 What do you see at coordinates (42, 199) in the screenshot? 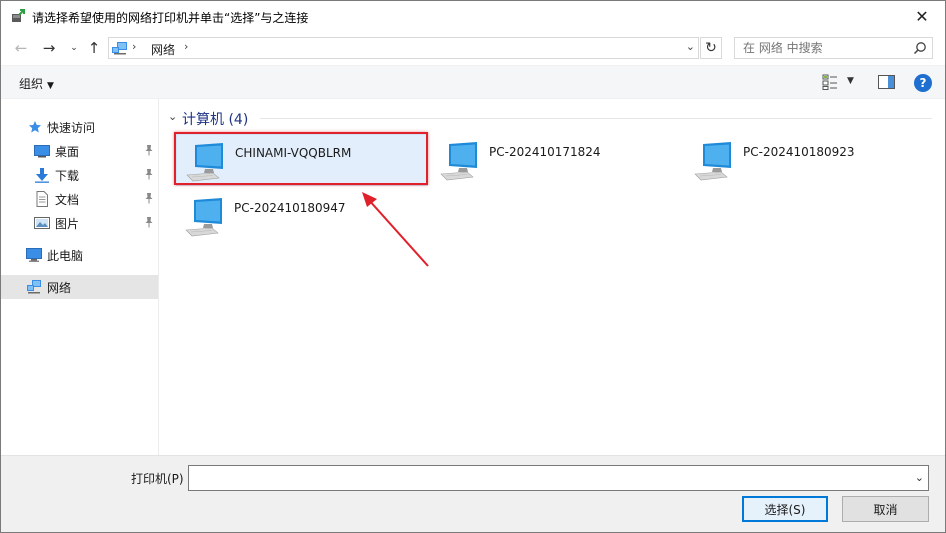
I see `document-icon` at bounding box center [42, 199].